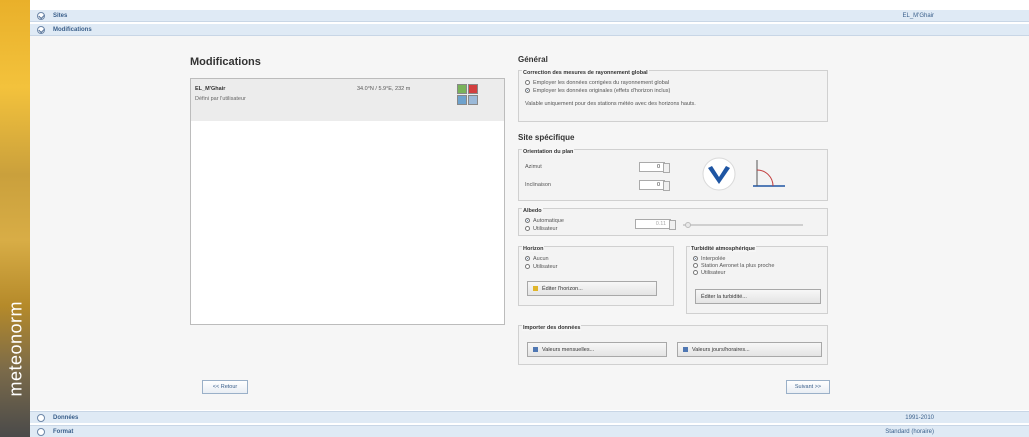 The height and width of the screenshot is (437, 1029). Describe the element at coordinates (15, 348) in the screenshot. I see `brand-logo-text: meteonorm` at that location.